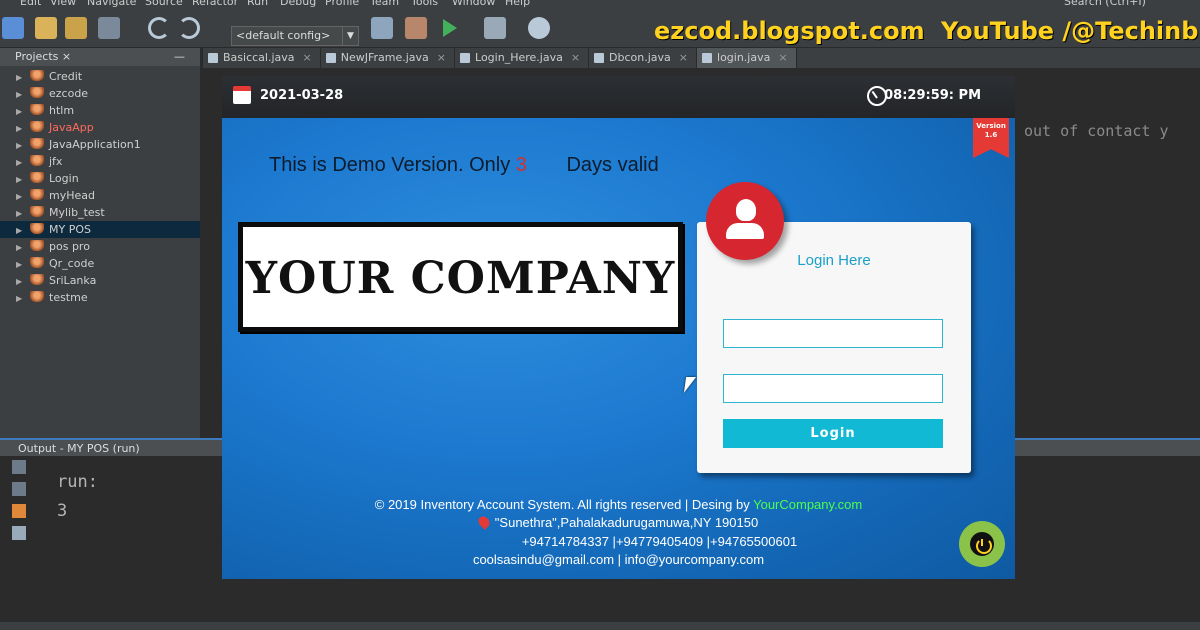  Describe the element at coordinates (1105, 4) in the screenshot. I see `search-hint: Search (Ctrl+I)` at that location.